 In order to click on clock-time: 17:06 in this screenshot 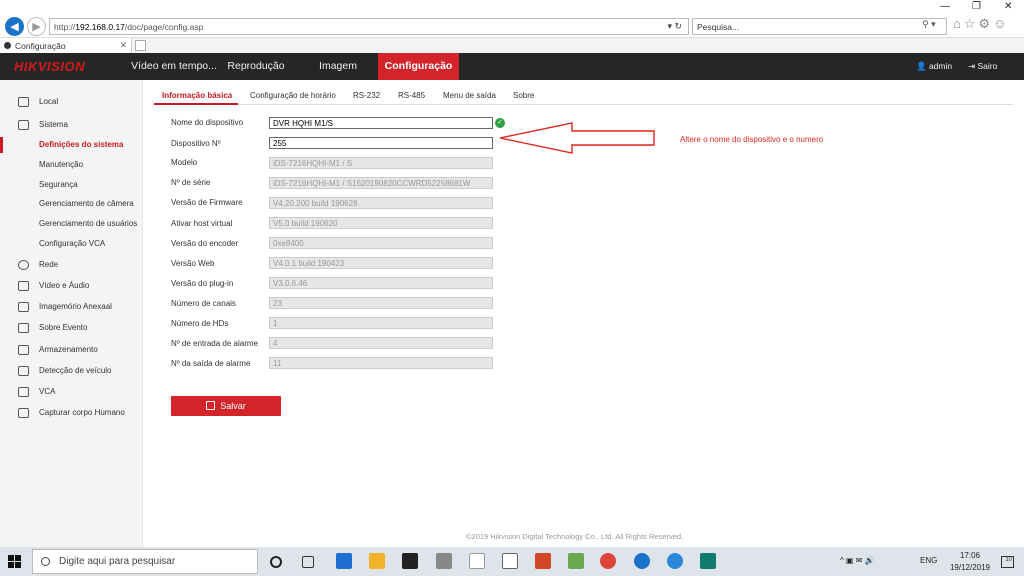, I will do `click(970, 555)`.